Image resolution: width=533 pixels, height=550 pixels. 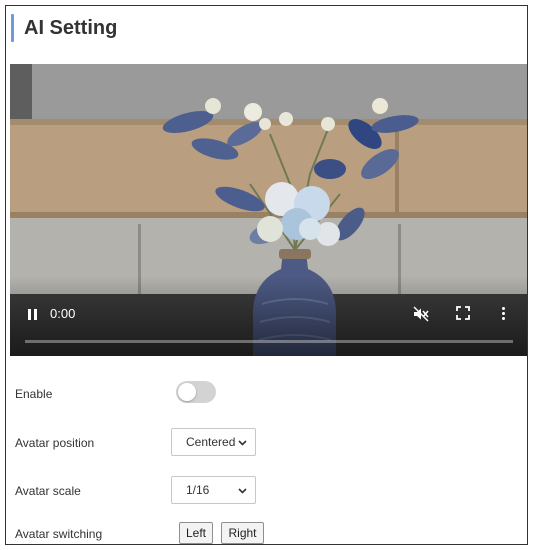 I want to click on more-options-button, so click(x=503, y=314).